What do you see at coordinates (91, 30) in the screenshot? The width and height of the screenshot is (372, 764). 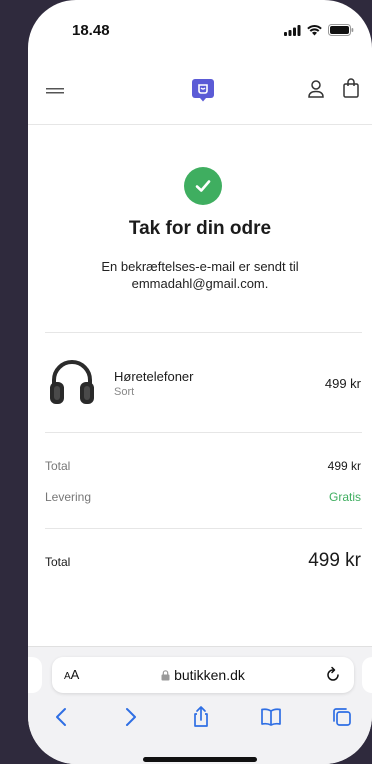 I see `status-time: 18.48` at bounding box center [91, 30].